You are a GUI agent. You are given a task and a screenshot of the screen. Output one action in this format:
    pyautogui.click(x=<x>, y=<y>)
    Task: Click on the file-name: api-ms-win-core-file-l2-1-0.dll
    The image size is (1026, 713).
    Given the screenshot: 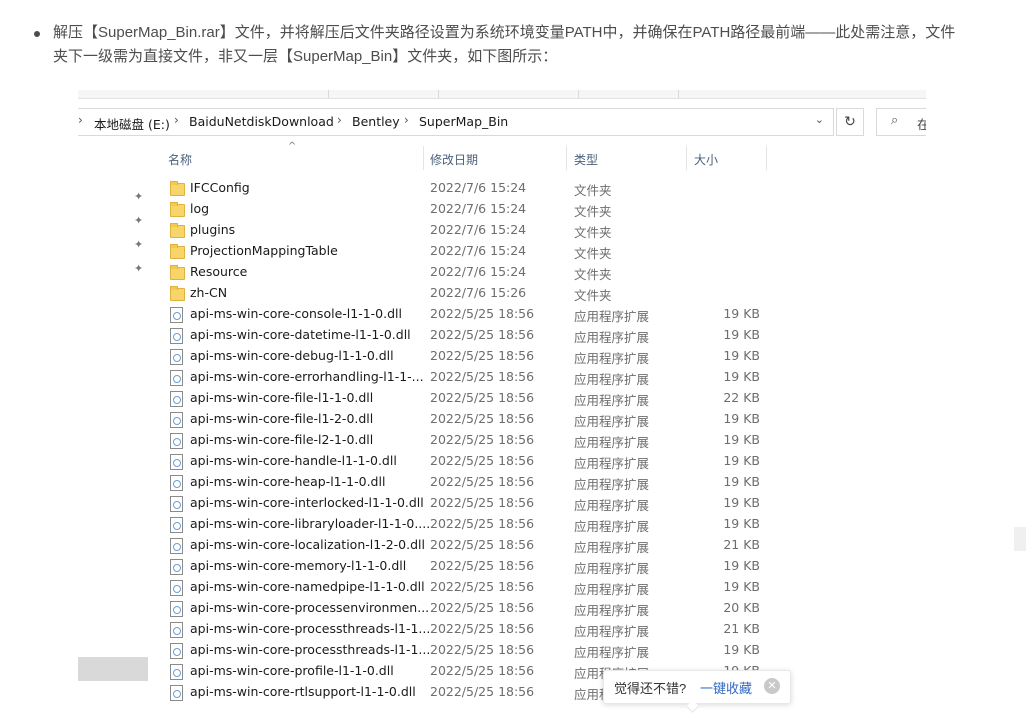 What is the action you would take?
    pyautogui.click(x=282, y=439)
    